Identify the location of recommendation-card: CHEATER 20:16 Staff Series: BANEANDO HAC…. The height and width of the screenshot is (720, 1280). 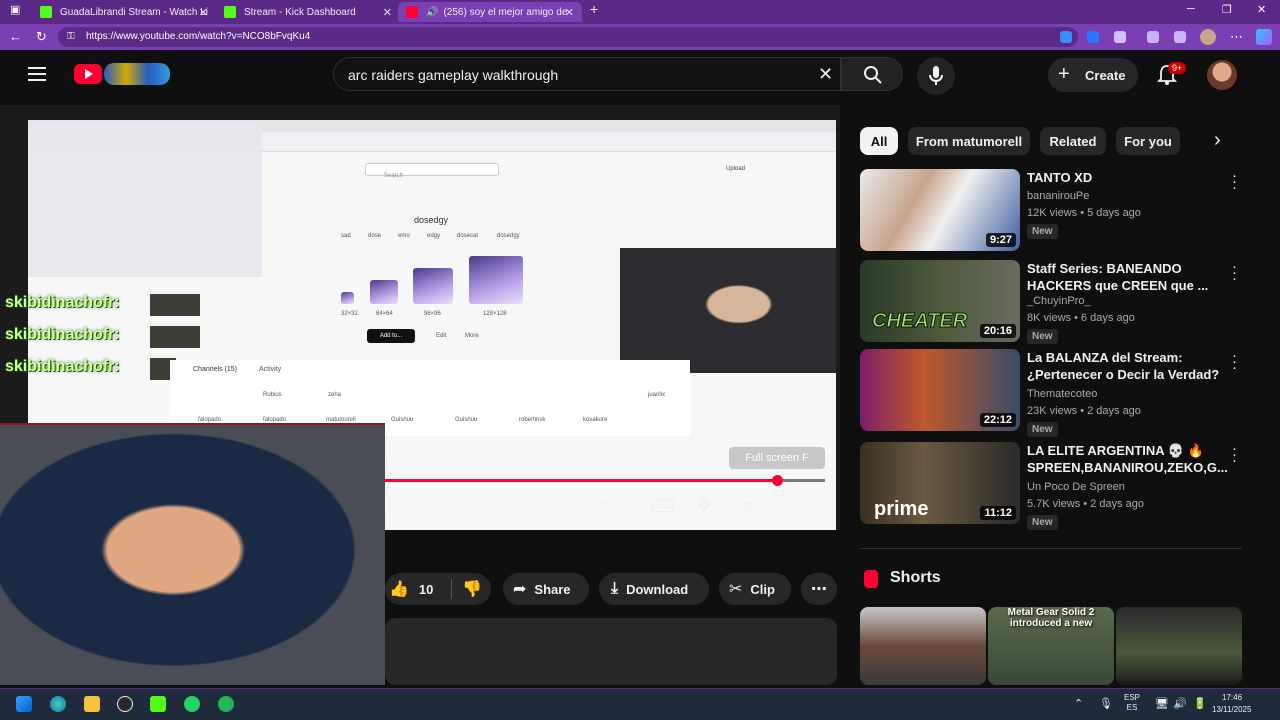
(1055, 301).